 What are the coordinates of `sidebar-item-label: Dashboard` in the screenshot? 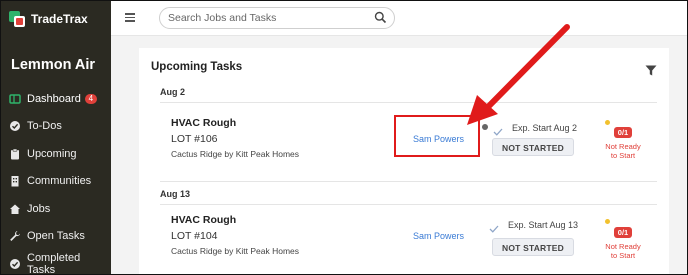 It's located at (54, 98).